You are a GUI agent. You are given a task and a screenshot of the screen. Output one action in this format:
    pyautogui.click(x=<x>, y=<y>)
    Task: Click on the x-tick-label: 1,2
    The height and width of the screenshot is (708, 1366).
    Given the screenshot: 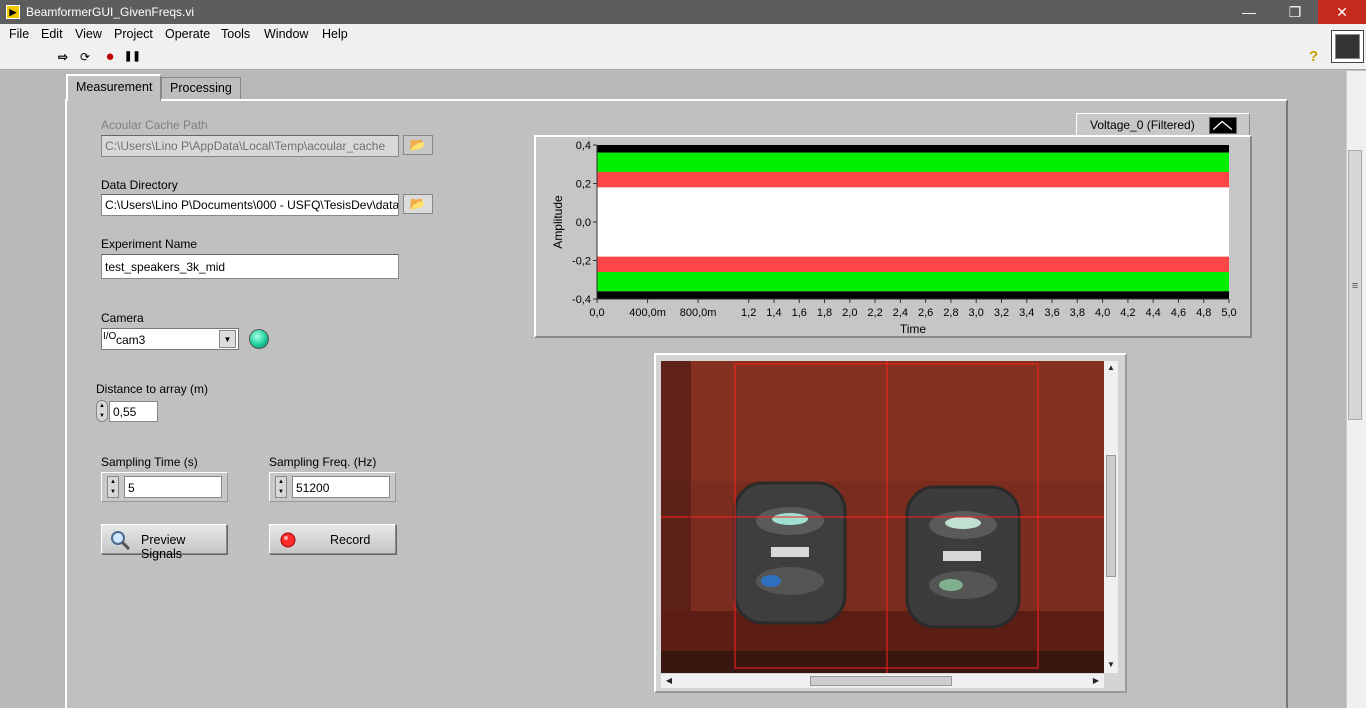 What is the action you would take?
    pyautogui.click(x=748, y=313)
    